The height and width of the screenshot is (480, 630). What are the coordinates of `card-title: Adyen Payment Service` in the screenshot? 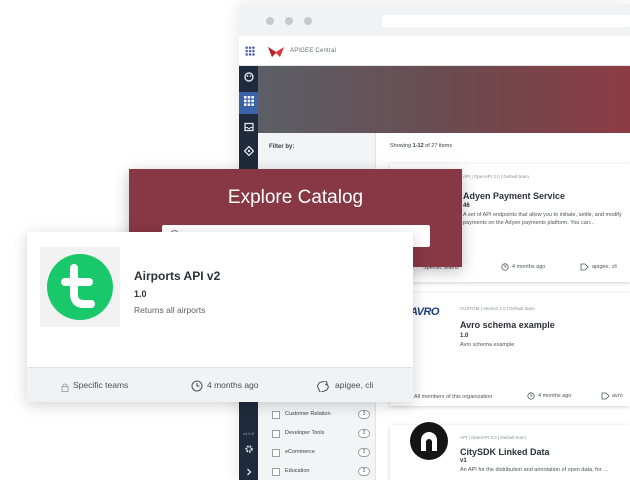 It's located at (514, 196).